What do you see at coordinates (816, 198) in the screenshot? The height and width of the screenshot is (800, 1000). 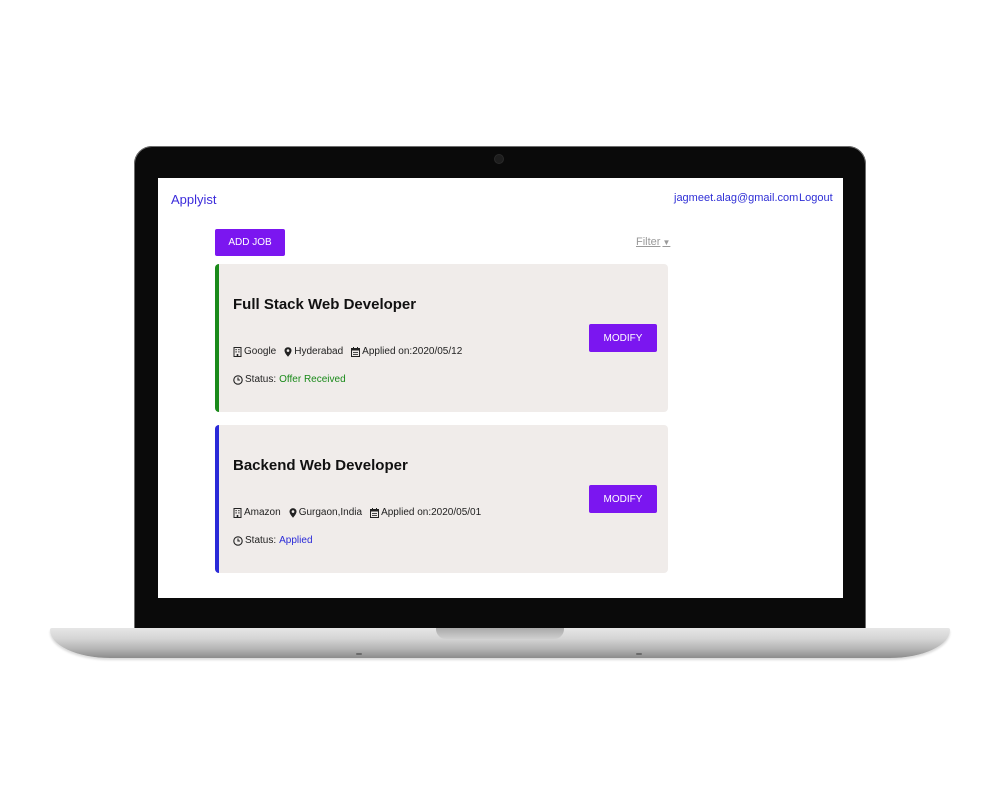 I see `logout-link: Logout` at bounding box center [816, 198].